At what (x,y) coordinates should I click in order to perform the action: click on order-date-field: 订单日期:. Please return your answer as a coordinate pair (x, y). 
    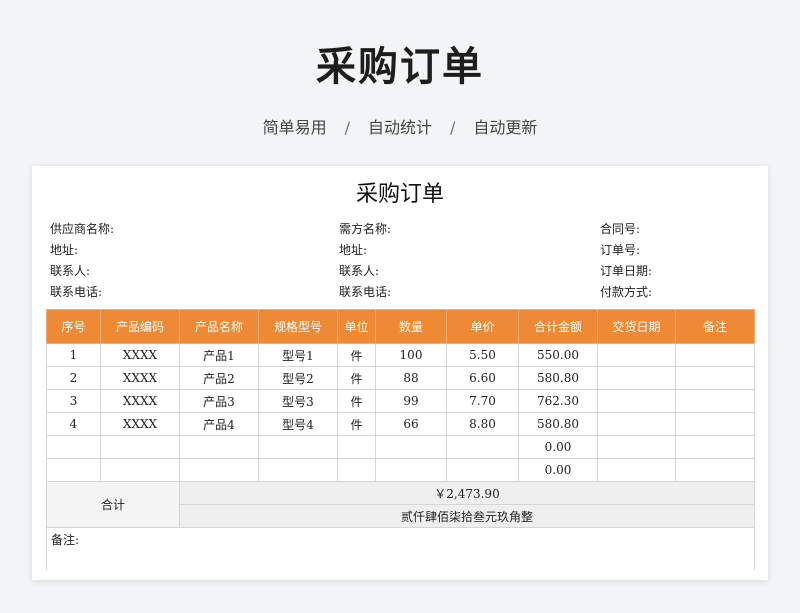
    Looking at the image, I should click on (626, 271).